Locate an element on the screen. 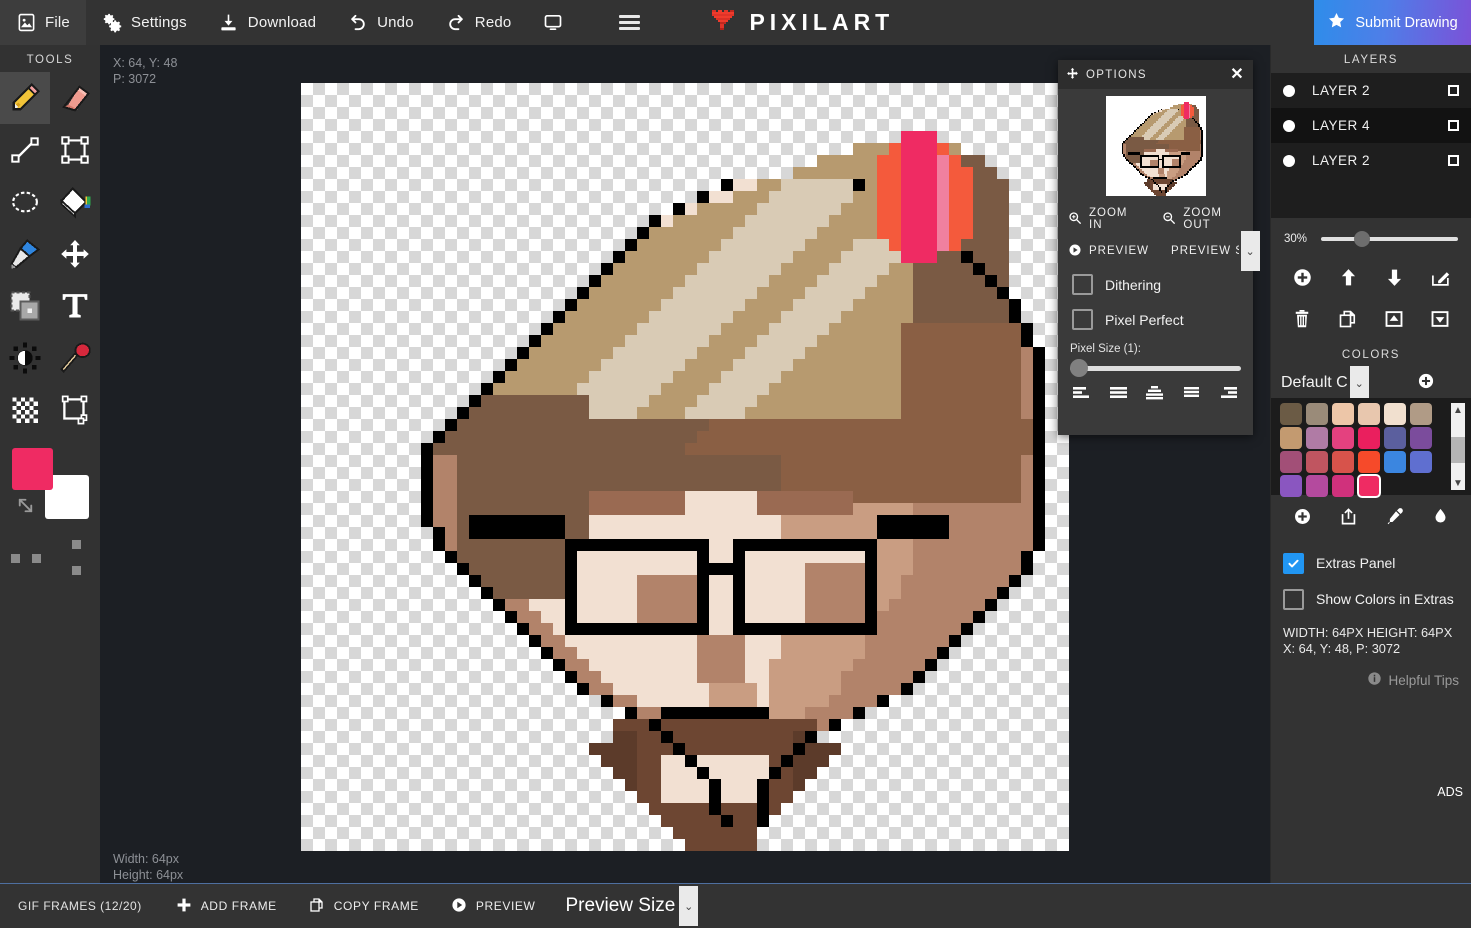 This screenshot has width=1471, height=928. primary-color-swatch is located at coordinates (32, 469).